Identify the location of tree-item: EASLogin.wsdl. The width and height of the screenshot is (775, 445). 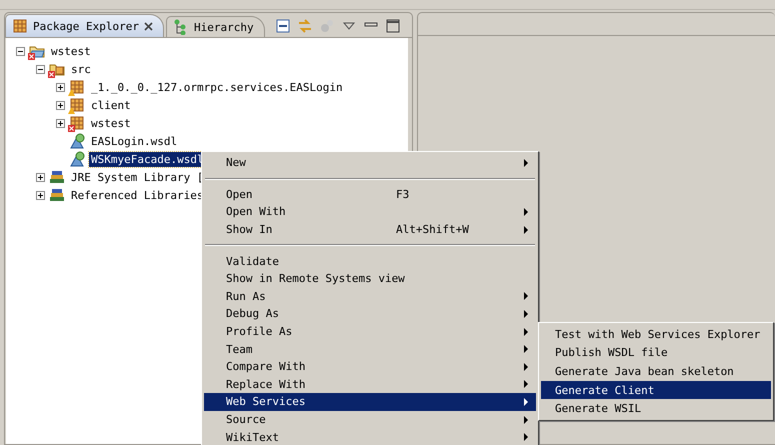
(134, 141).